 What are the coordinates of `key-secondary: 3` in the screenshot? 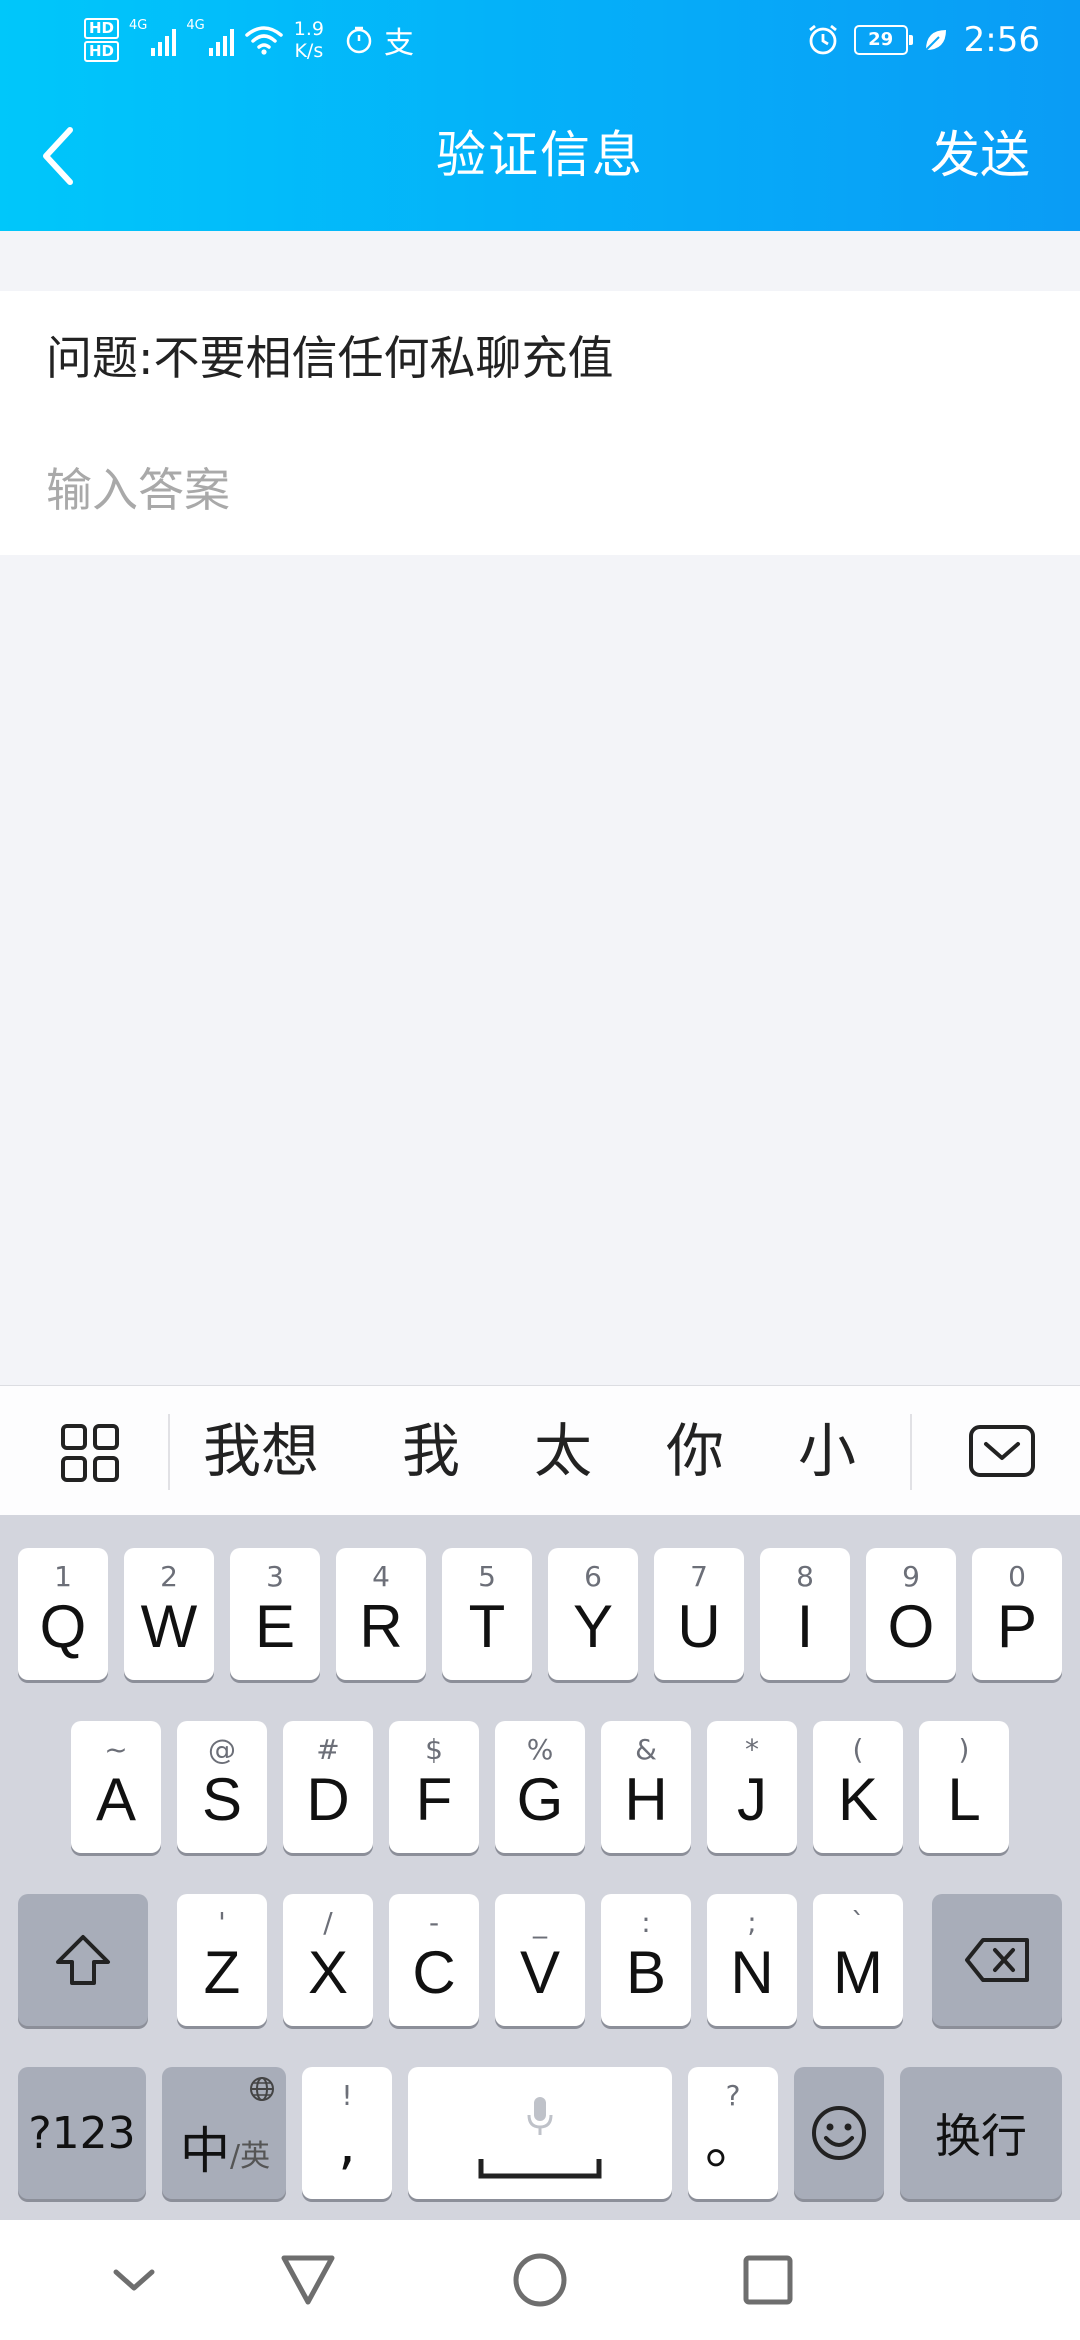 It's located at (275, 1576).